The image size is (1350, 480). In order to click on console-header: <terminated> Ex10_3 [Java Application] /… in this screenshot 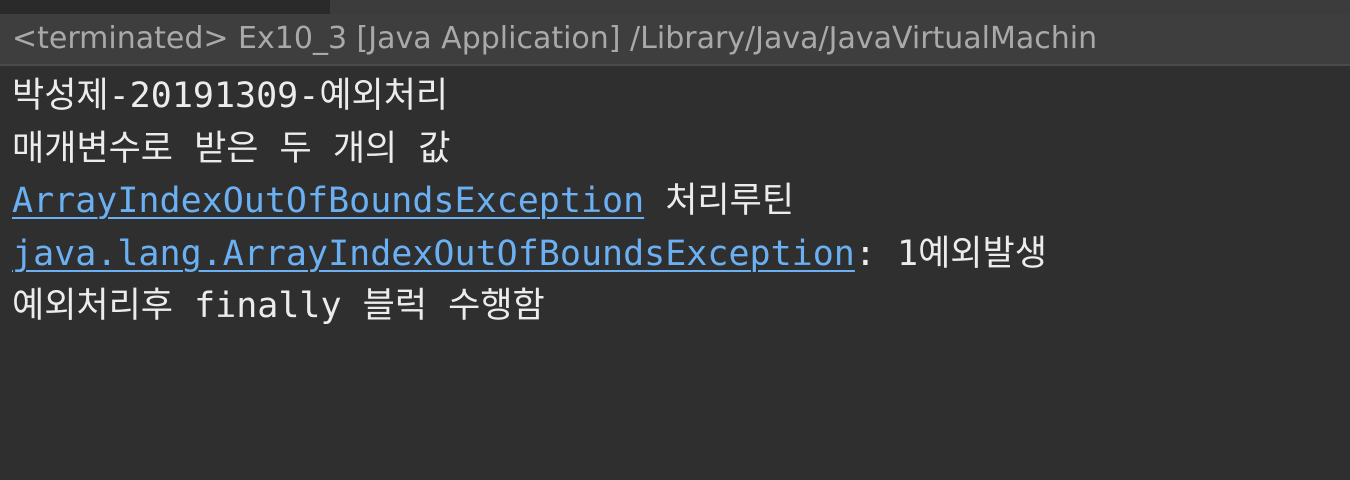, I will do `click(675, 40)`.